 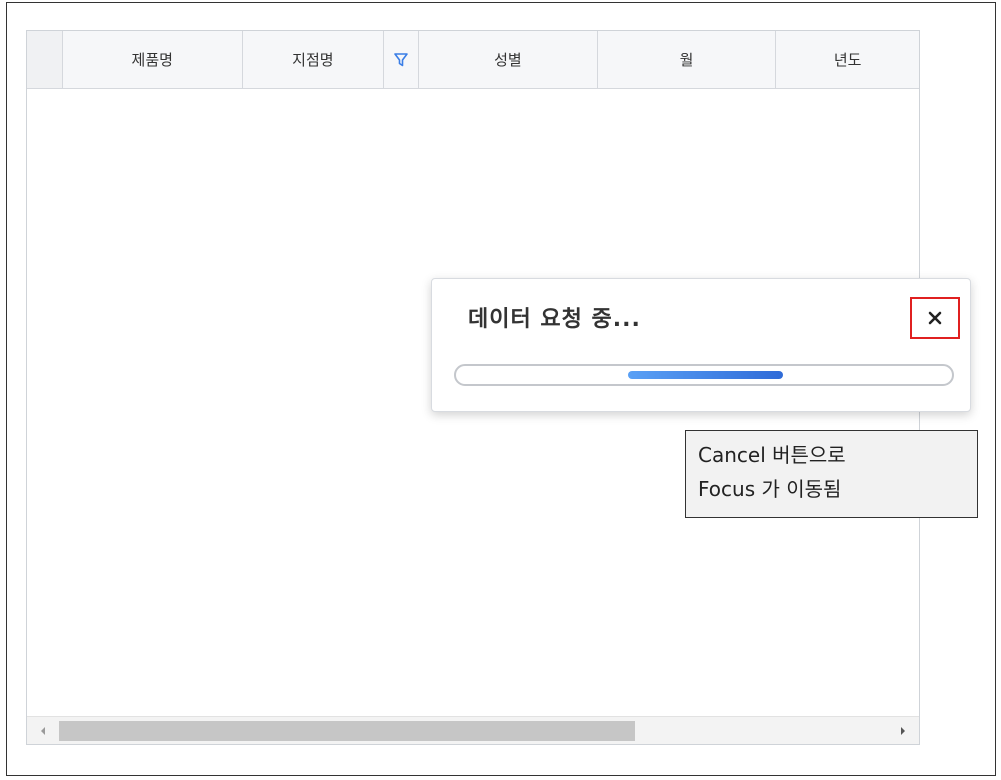 I want to click on arrow-left-icon, so click(x=43, y=731).